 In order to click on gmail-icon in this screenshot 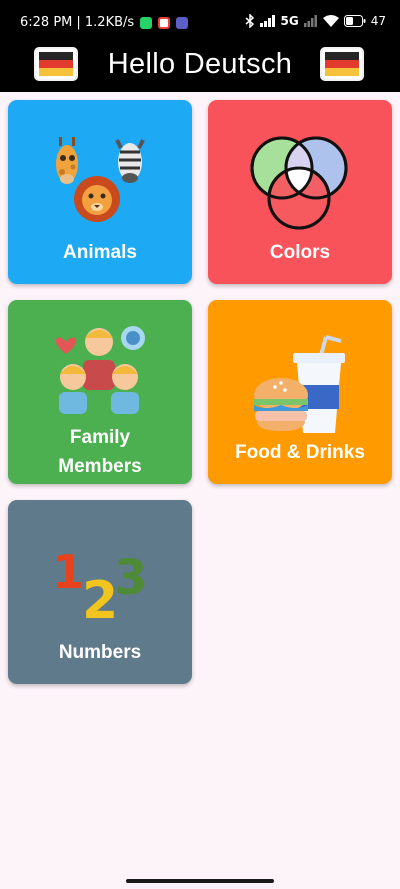, I will do `click(164, 22)`.